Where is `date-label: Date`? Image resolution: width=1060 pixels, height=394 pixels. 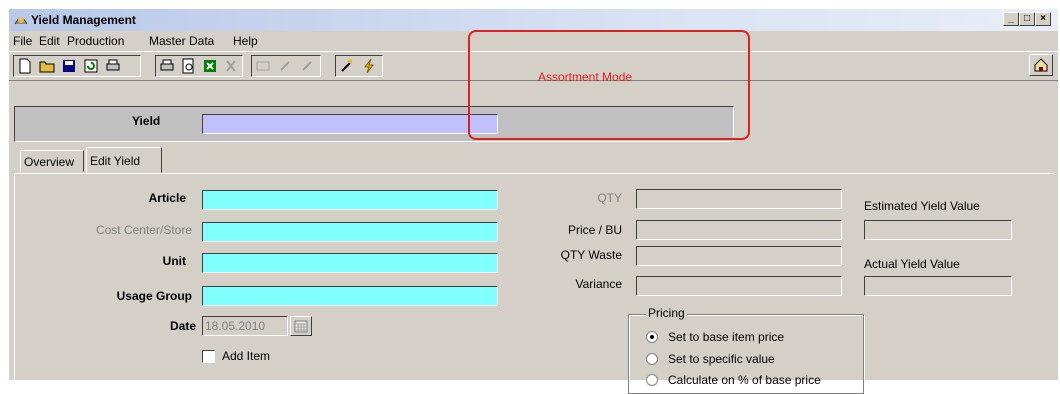 date-label: Date is located at coordinates (182, 326).